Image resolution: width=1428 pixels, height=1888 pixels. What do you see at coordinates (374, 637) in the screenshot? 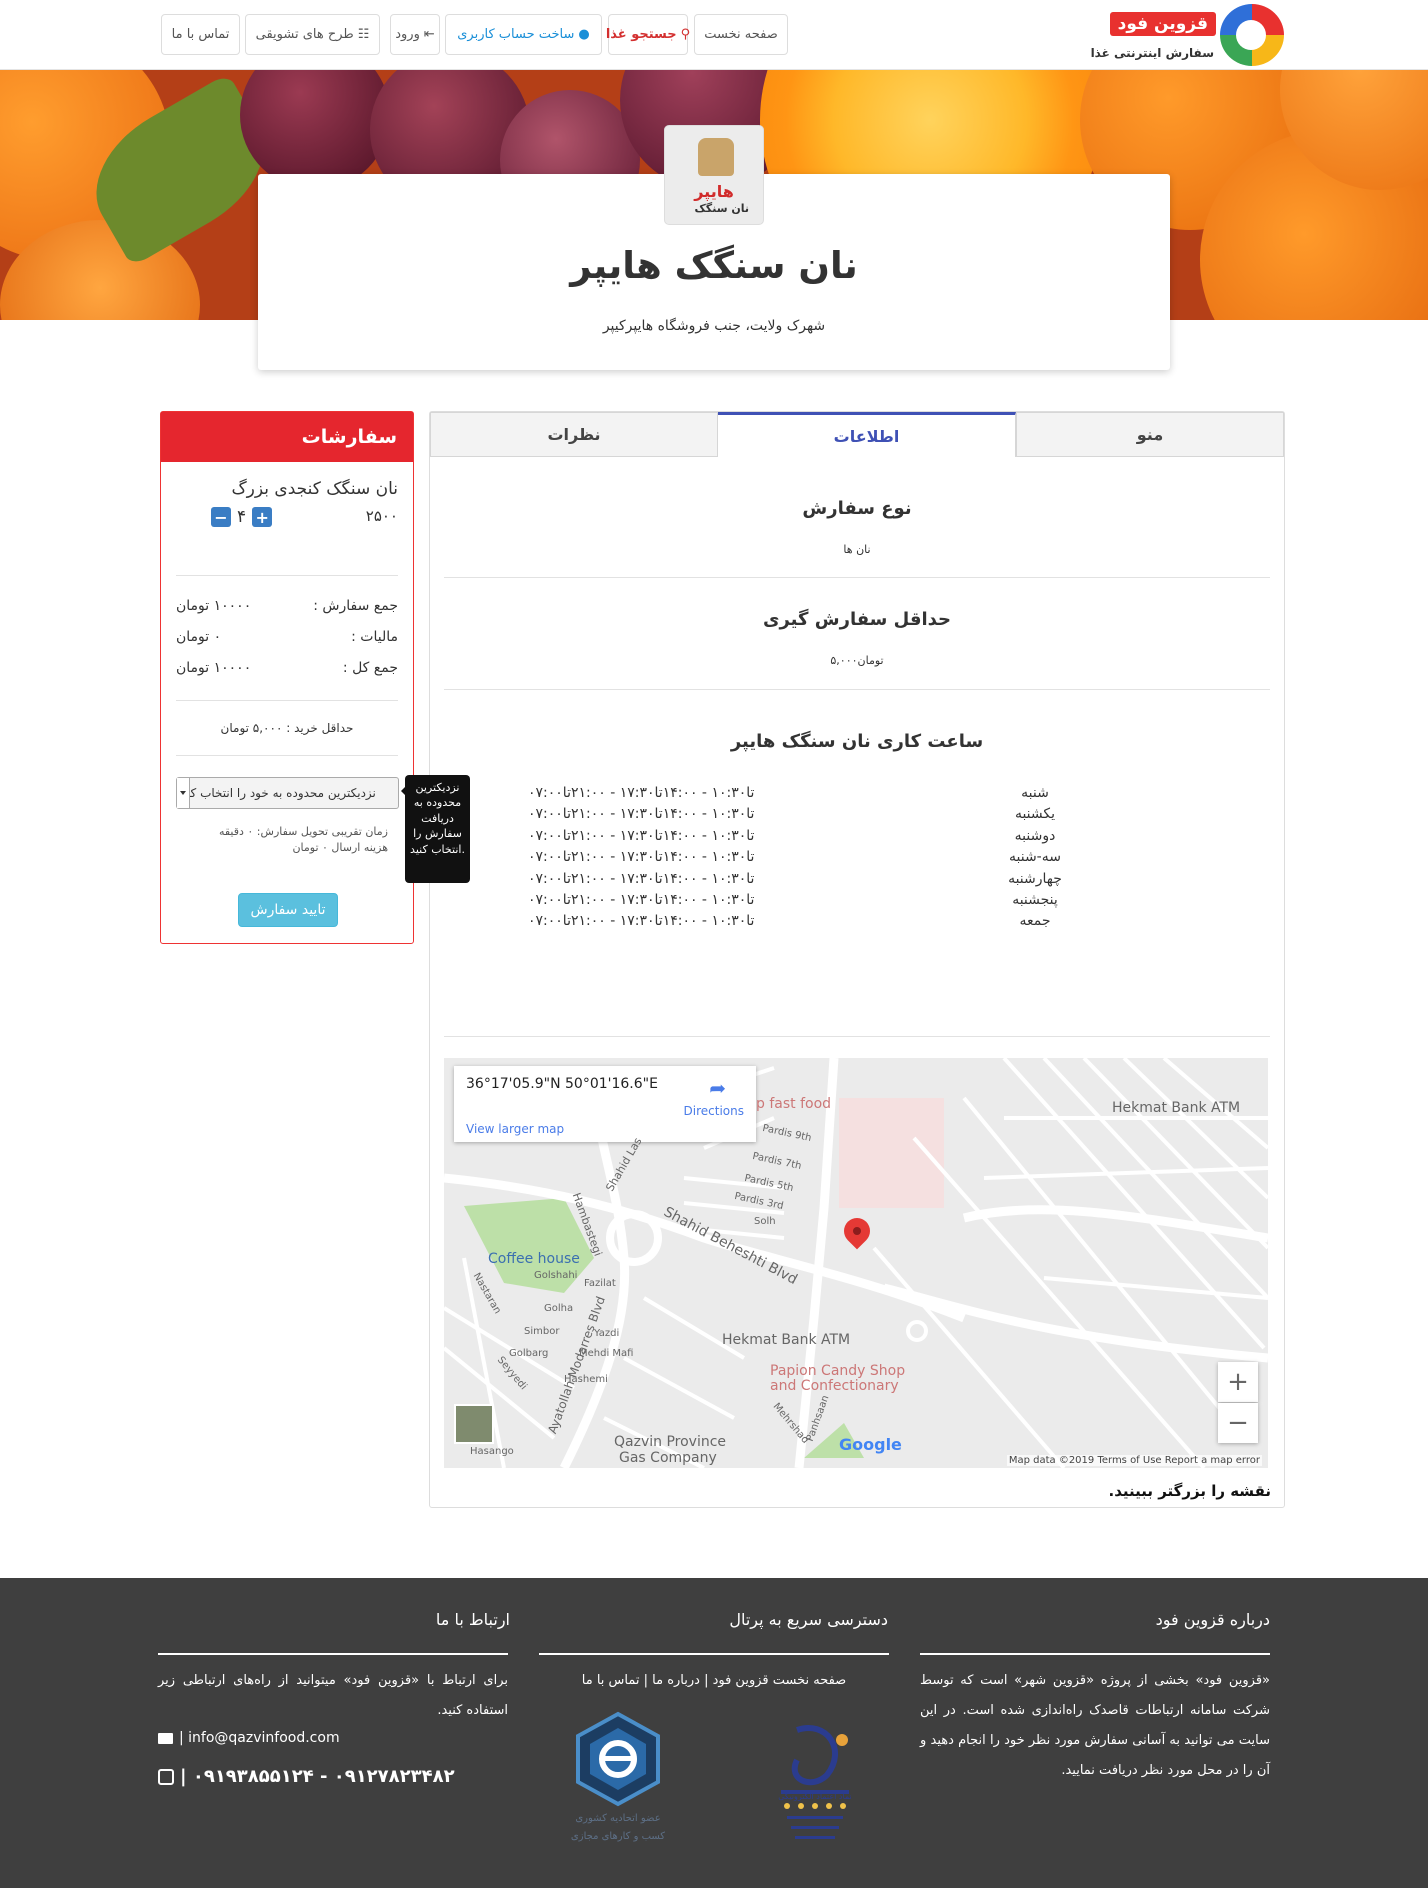
I see `tax-label: مالیات :` at bounding box center [374, 637].